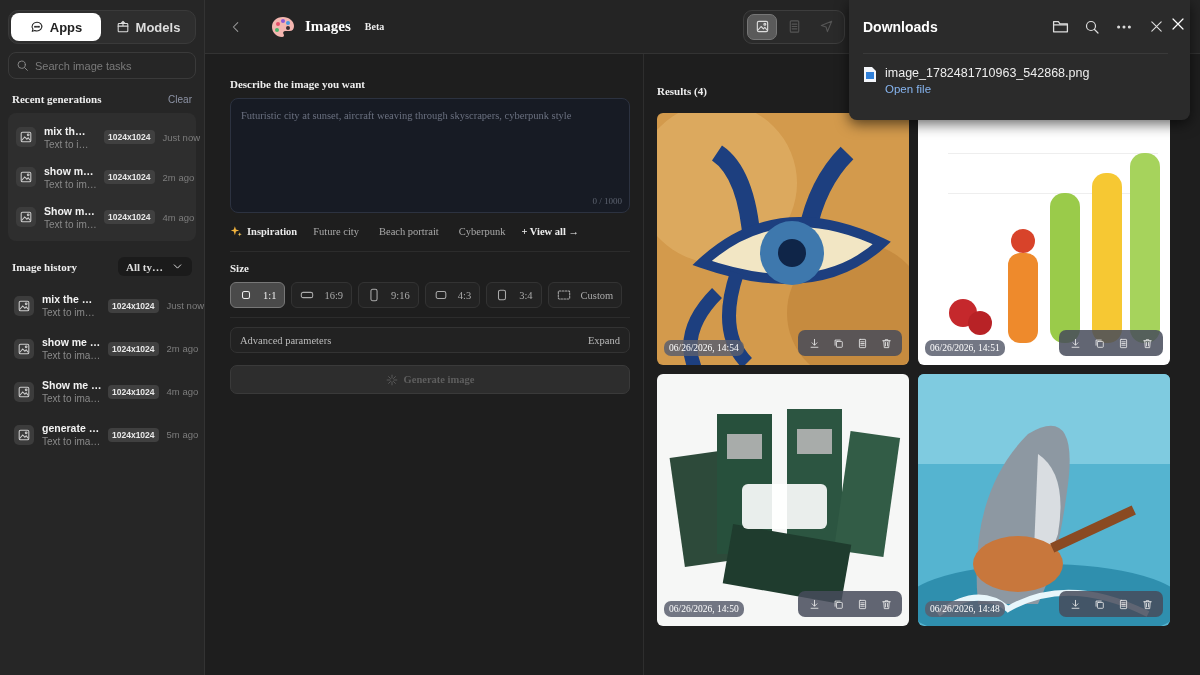  I want to click on inspiration-chip: Cyberpunk, so click(482, 231).